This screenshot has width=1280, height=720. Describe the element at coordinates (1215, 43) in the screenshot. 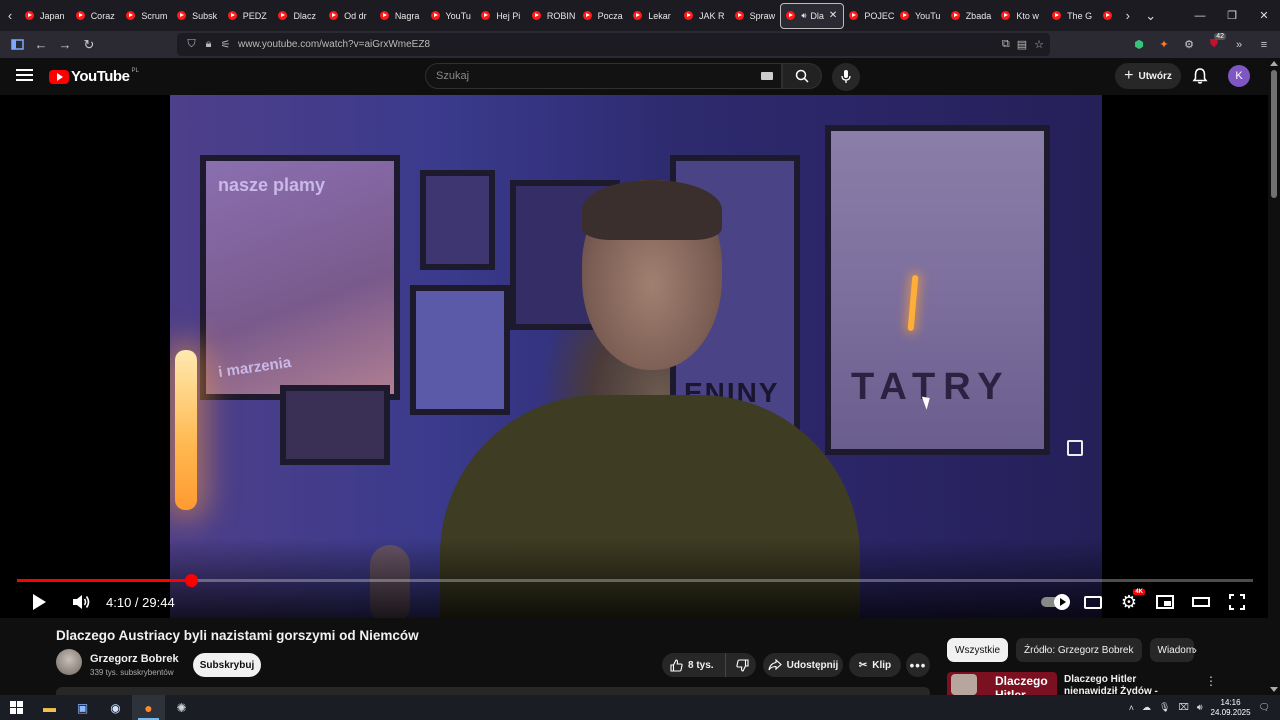

I see `extension-ublock-icon: ⛊ 42` at that location.